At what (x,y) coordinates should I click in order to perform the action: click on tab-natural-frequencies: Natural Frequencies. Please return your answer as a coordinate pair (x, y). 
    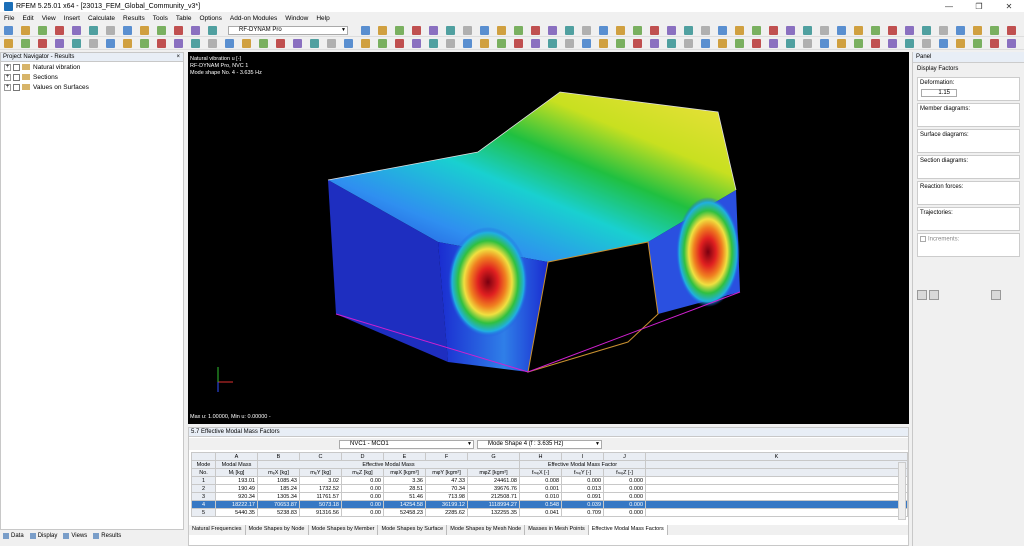
    Looking at the image, I should click on (217, 530).